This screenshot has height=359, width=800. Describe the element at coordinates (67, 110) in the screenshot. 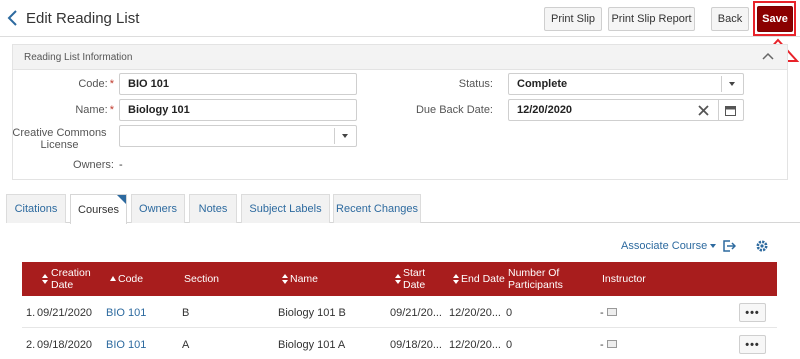

I see `name-label: Name: *` at that location.